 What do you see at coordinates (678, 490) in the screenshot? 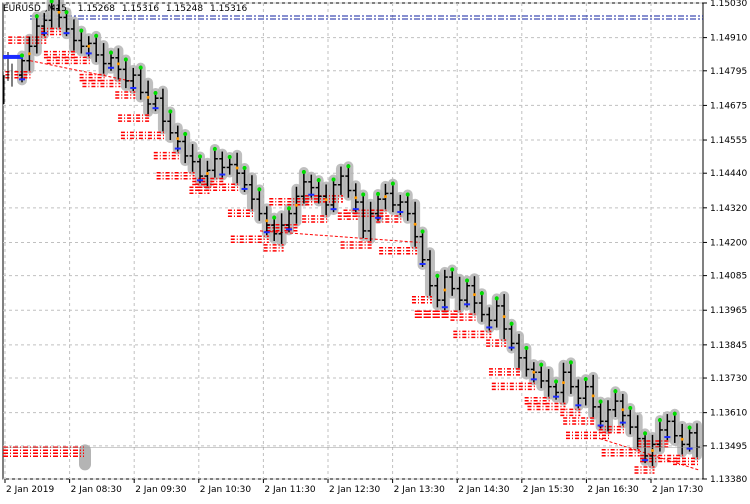
I see `time-tick-label: 2 Jan 17:30` at bounding box center [678, 490].